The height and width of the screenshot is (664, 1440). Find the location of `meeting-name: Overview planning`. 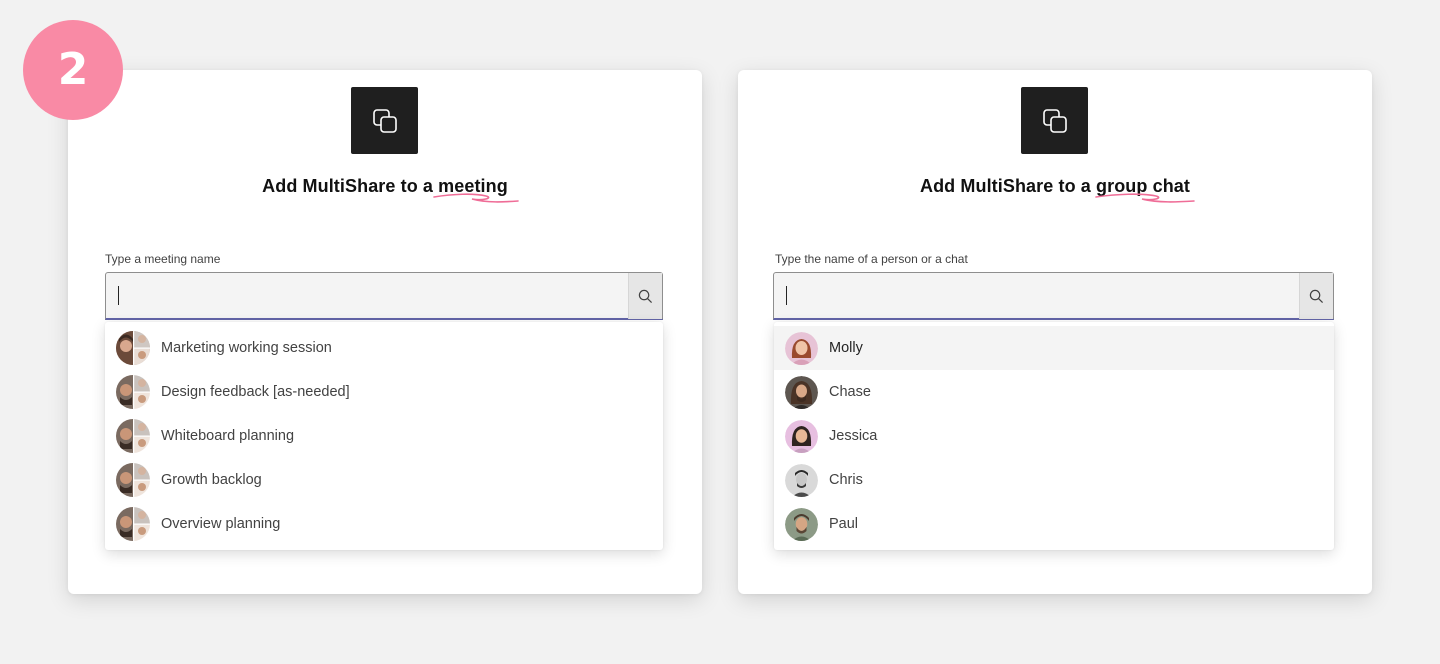

meeting-name: Overview planning is located at coordinates (221, 524).